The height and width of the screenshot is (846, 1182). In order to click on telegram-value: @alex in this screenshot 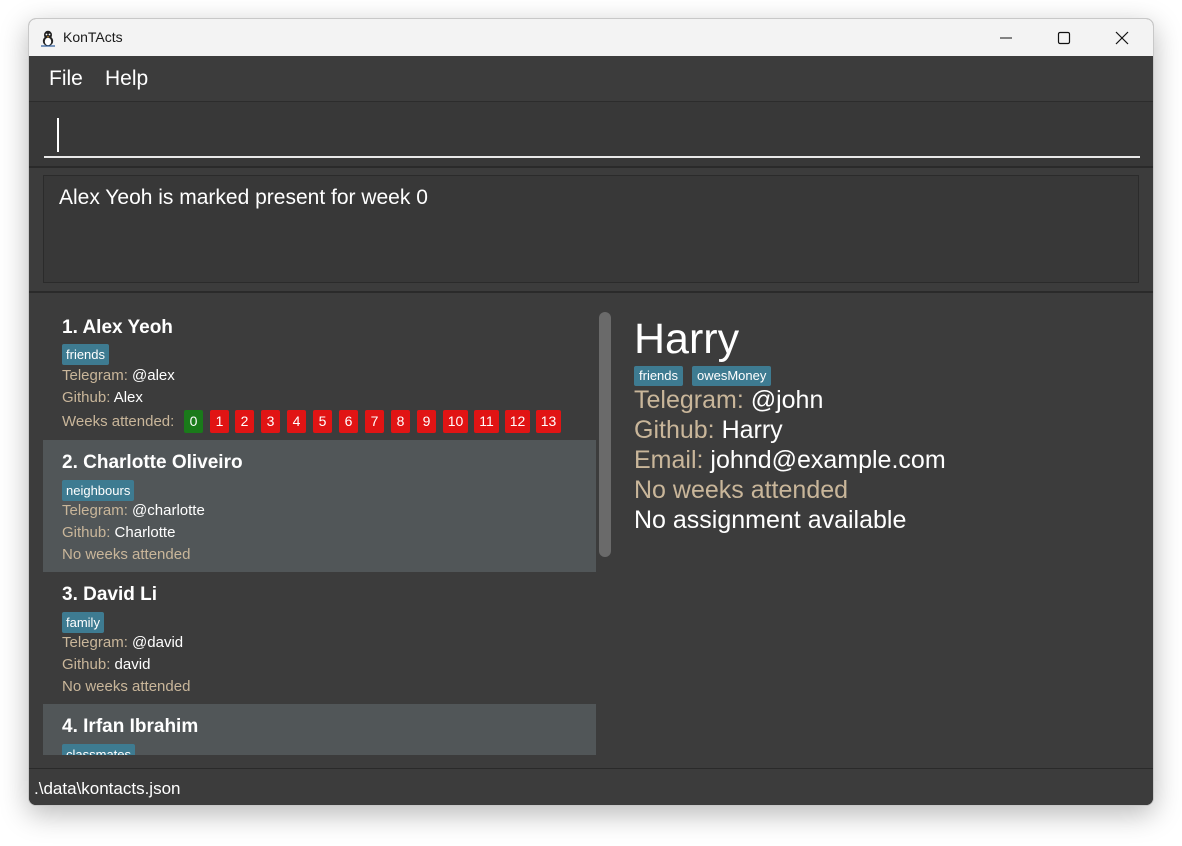, I will do `click(153, 375)`.